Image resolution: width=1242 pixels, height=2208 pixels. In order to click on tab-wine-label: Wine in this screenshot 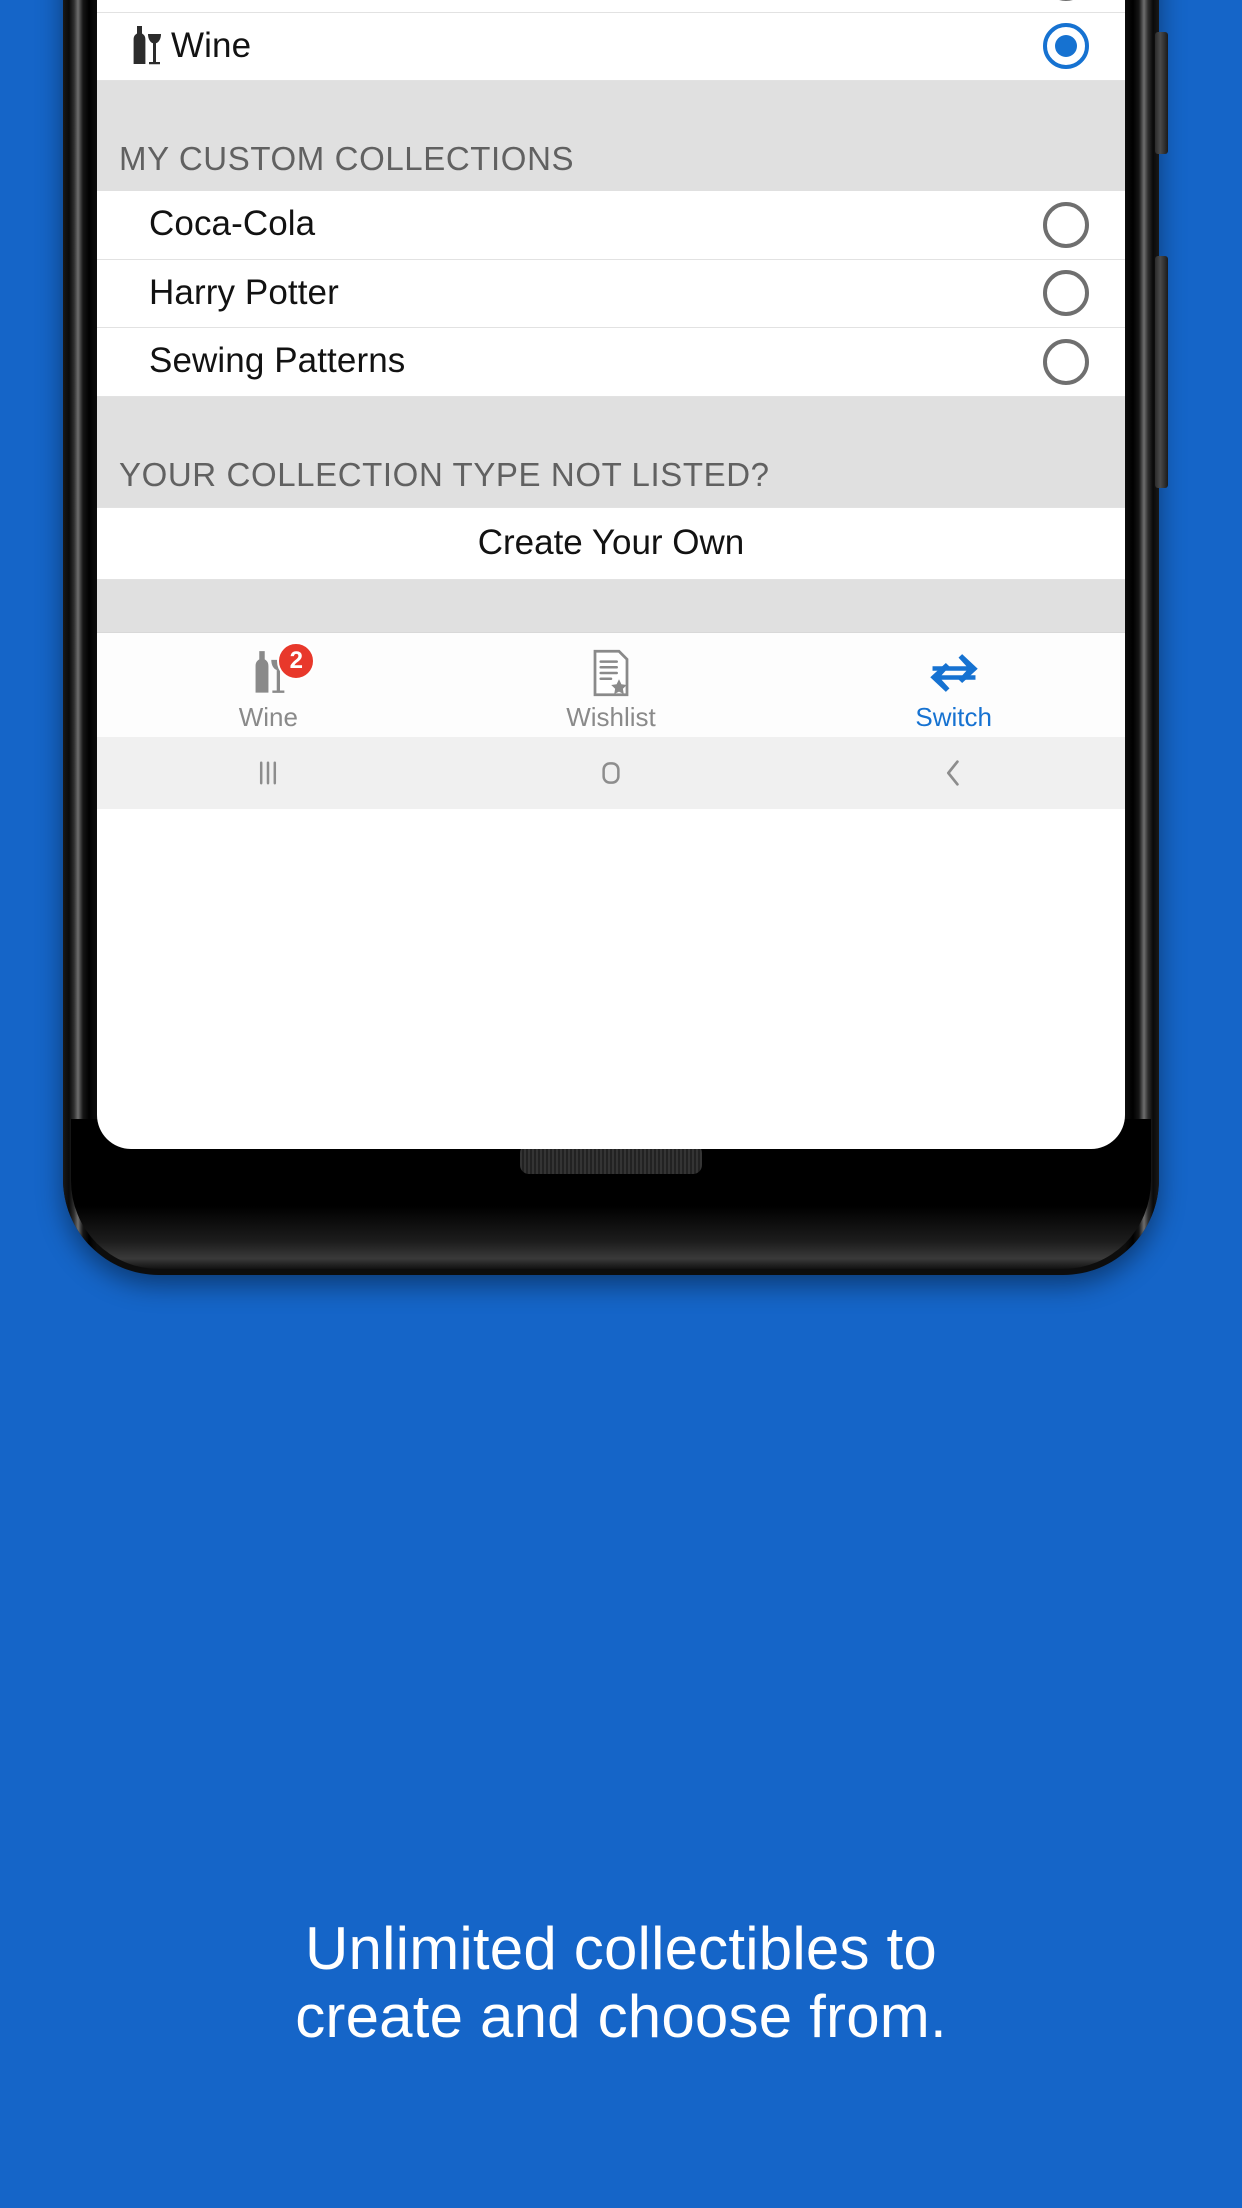, I will do `click(268, 716)`.